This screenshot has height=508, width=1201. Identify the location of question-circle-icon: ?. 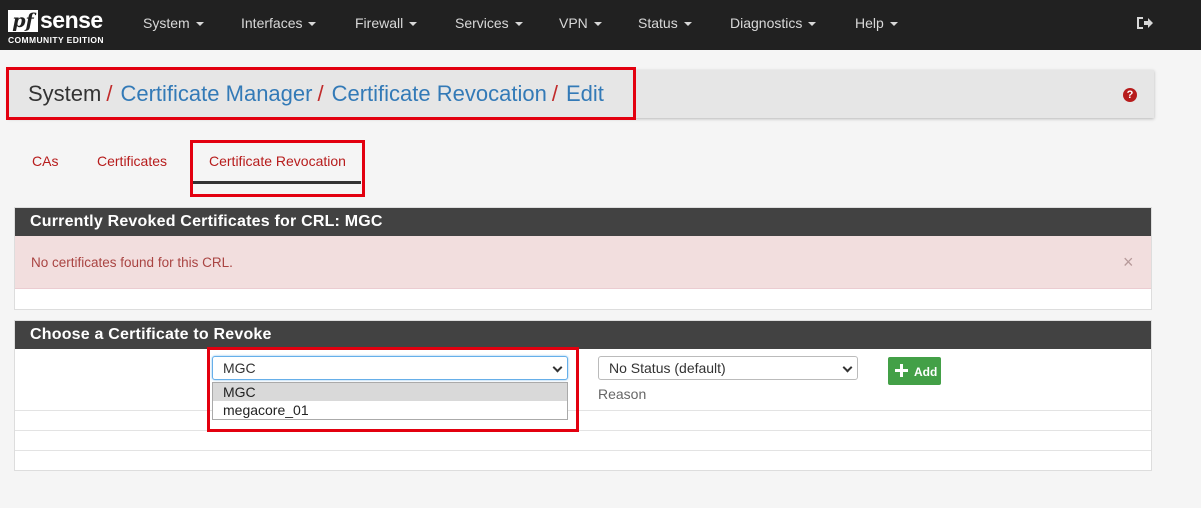
(1130, 95).